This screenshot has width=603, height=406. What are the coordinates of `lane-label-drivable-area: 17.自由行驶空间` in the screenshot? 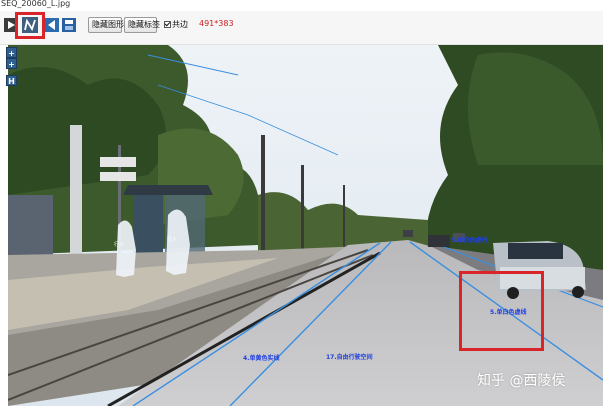 It's located at (349, 357).